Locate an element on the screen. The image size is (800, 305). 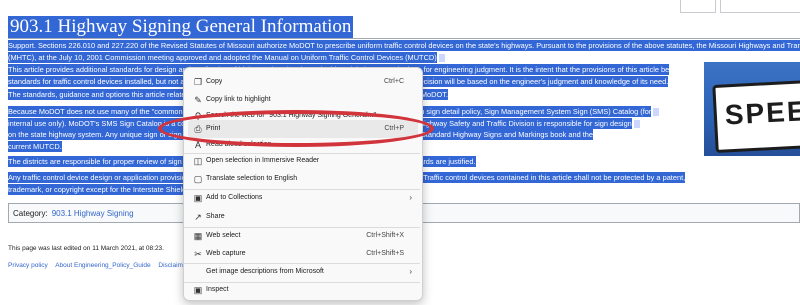
category-link: 903.1 Highway Signing is located at coordinates (93, 213).